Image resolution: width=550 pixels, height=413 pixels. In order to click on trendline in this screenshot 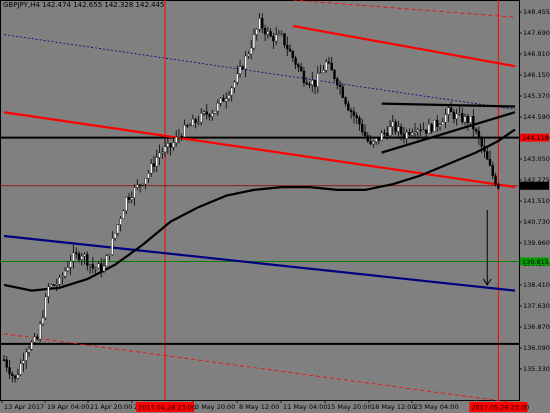, I will do `click(404, 9)`.